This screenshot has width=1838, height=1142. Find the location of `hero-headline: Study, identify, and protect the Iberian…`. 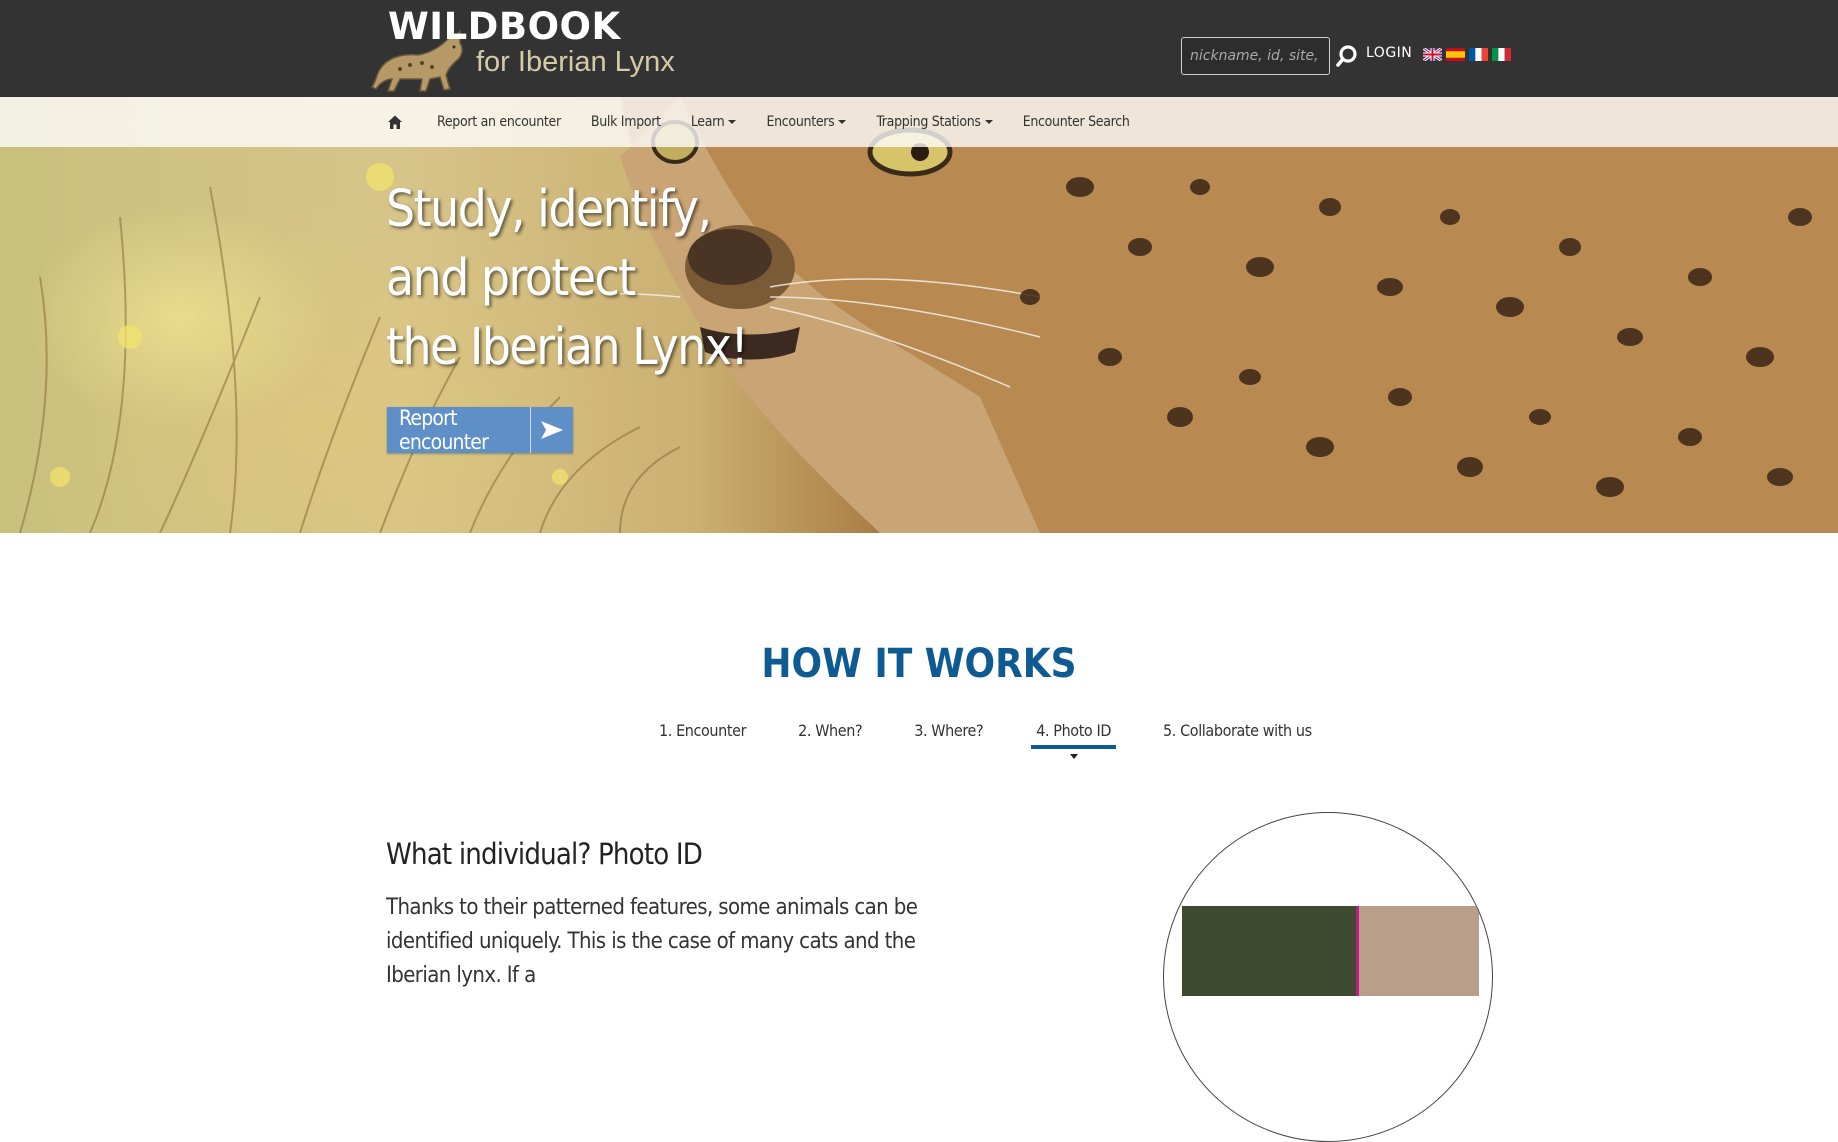

hero-headline: Study, identify, and protect the Iberian… is located at coordinates (567, 278).